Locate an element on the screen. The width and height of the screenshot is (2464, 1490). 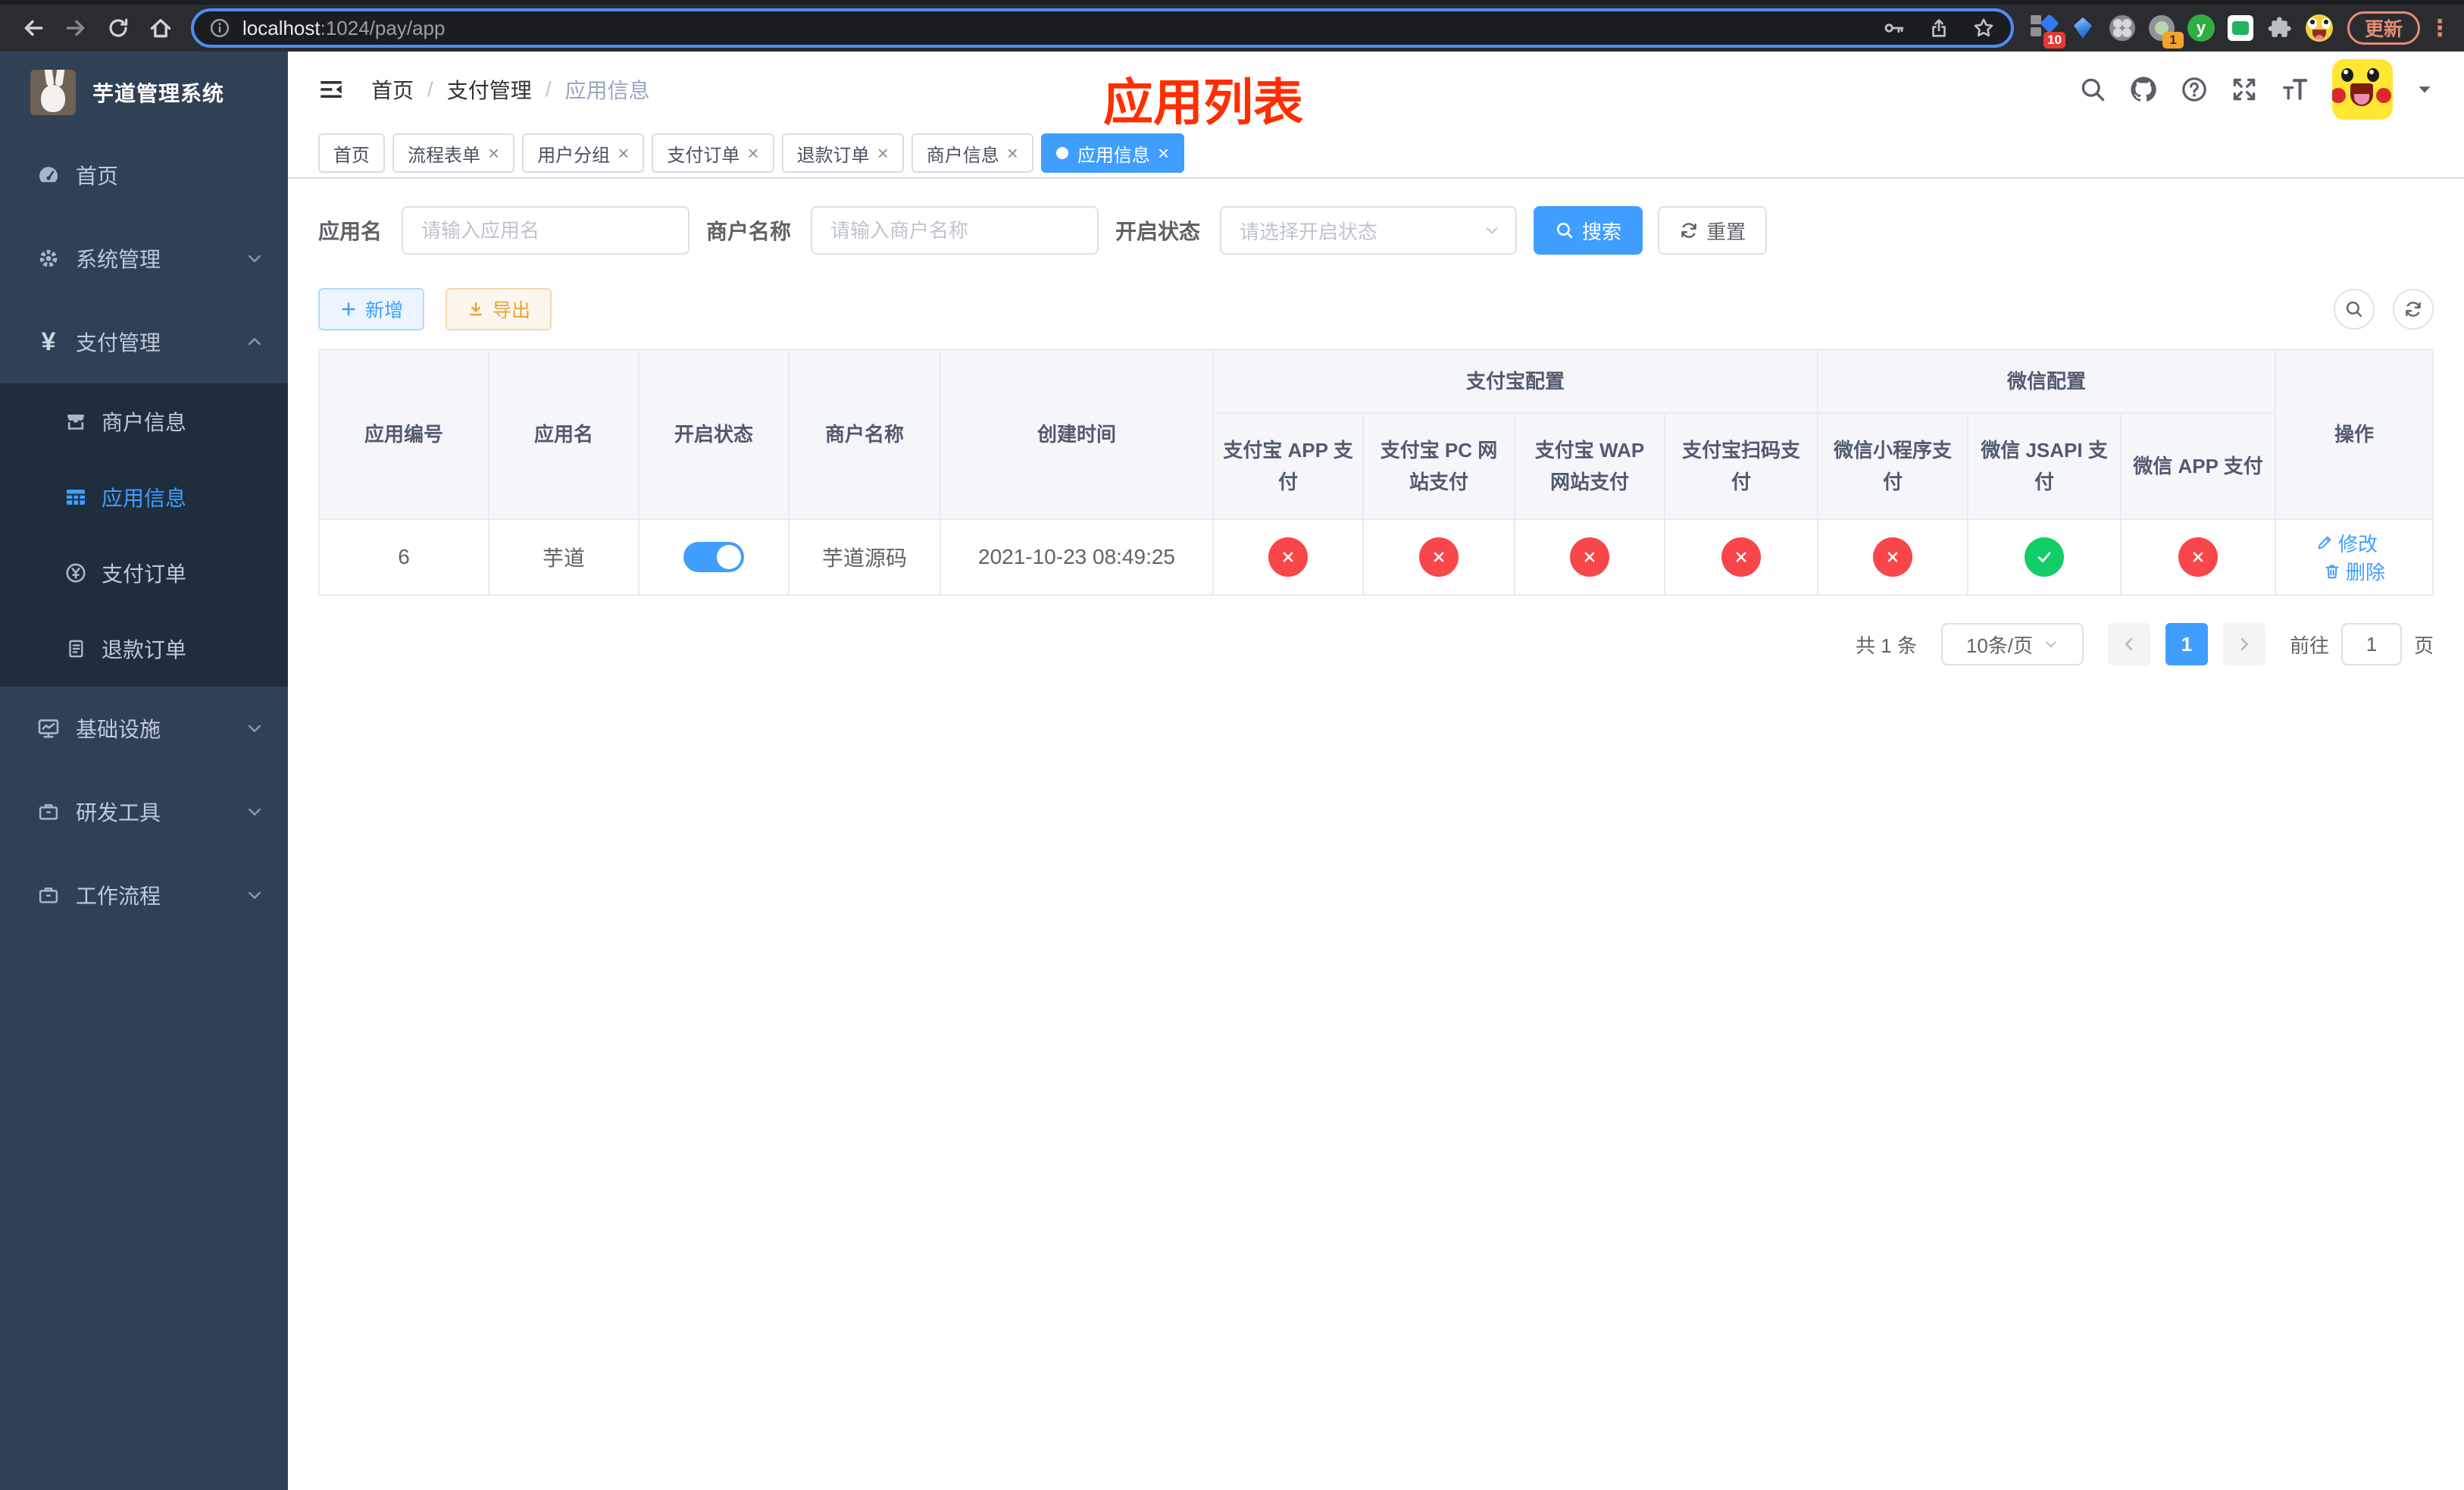
tab-process-form: 流程表单 is located at coordinates (453, 153).